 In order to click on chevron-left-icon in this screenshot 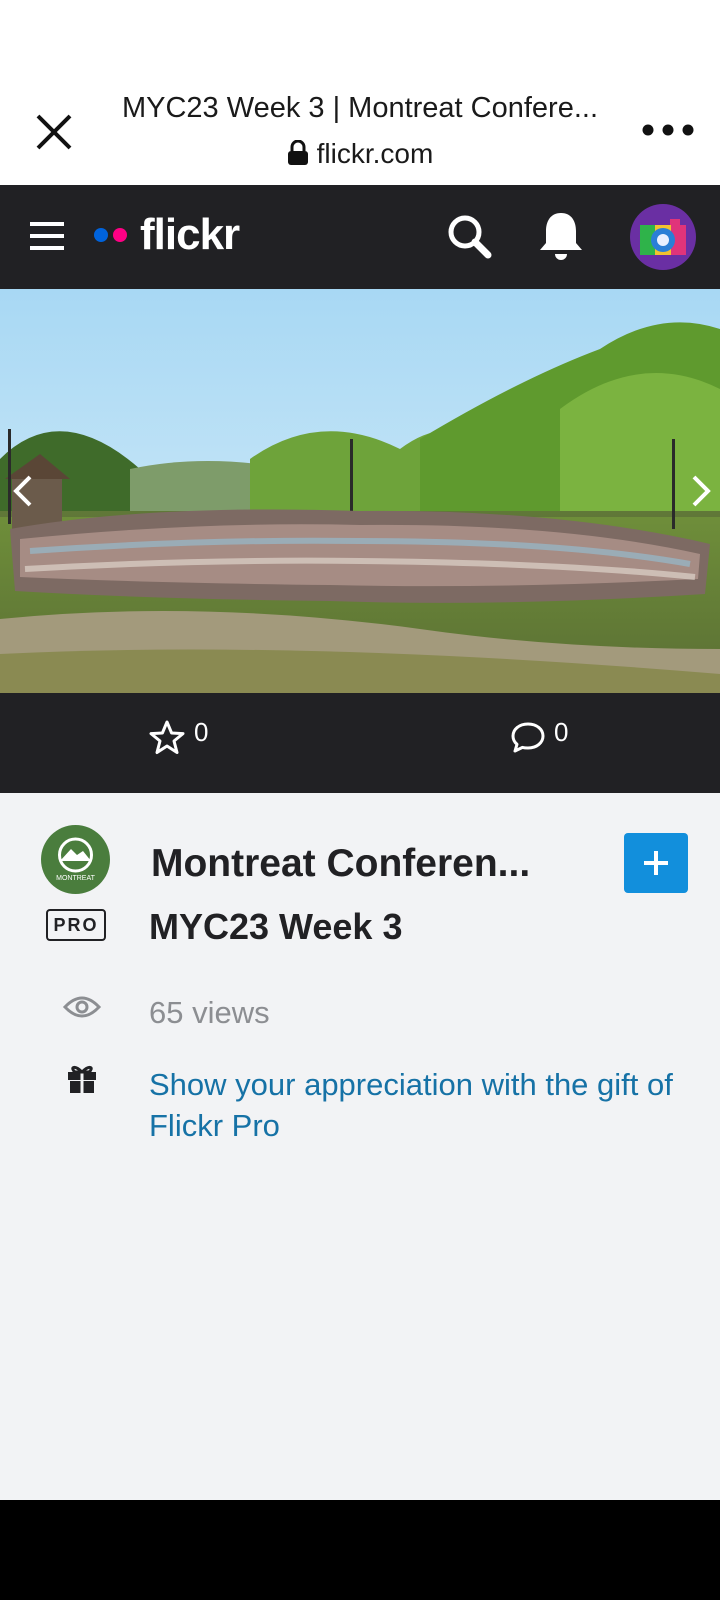, I will do `click(22, 491)`.